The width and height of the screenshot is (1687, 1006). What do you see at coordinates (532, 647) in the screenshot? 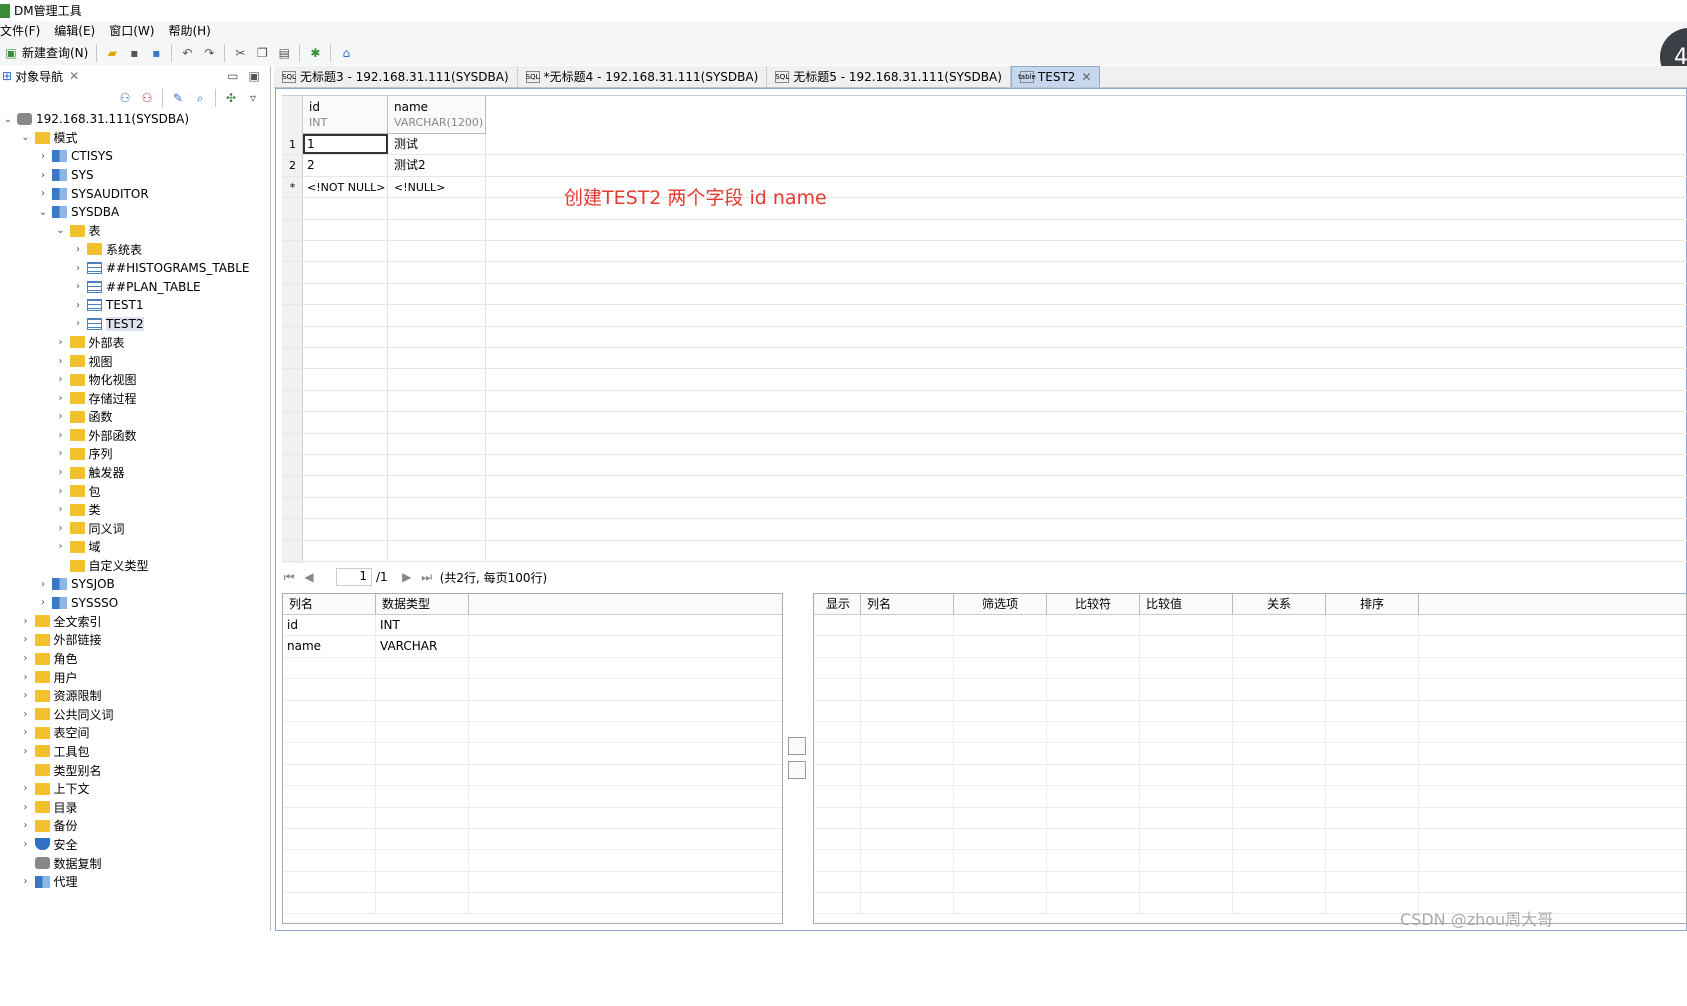
I see `table-row: name VARCHAR` at bounding box center [532, 647].